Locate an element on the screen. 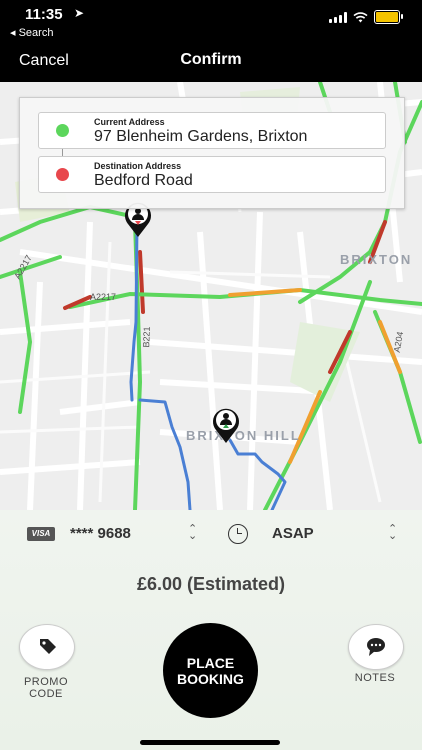 The image size is (422, 750). current-address-label: Current Address is located at coordinates (129, 122).